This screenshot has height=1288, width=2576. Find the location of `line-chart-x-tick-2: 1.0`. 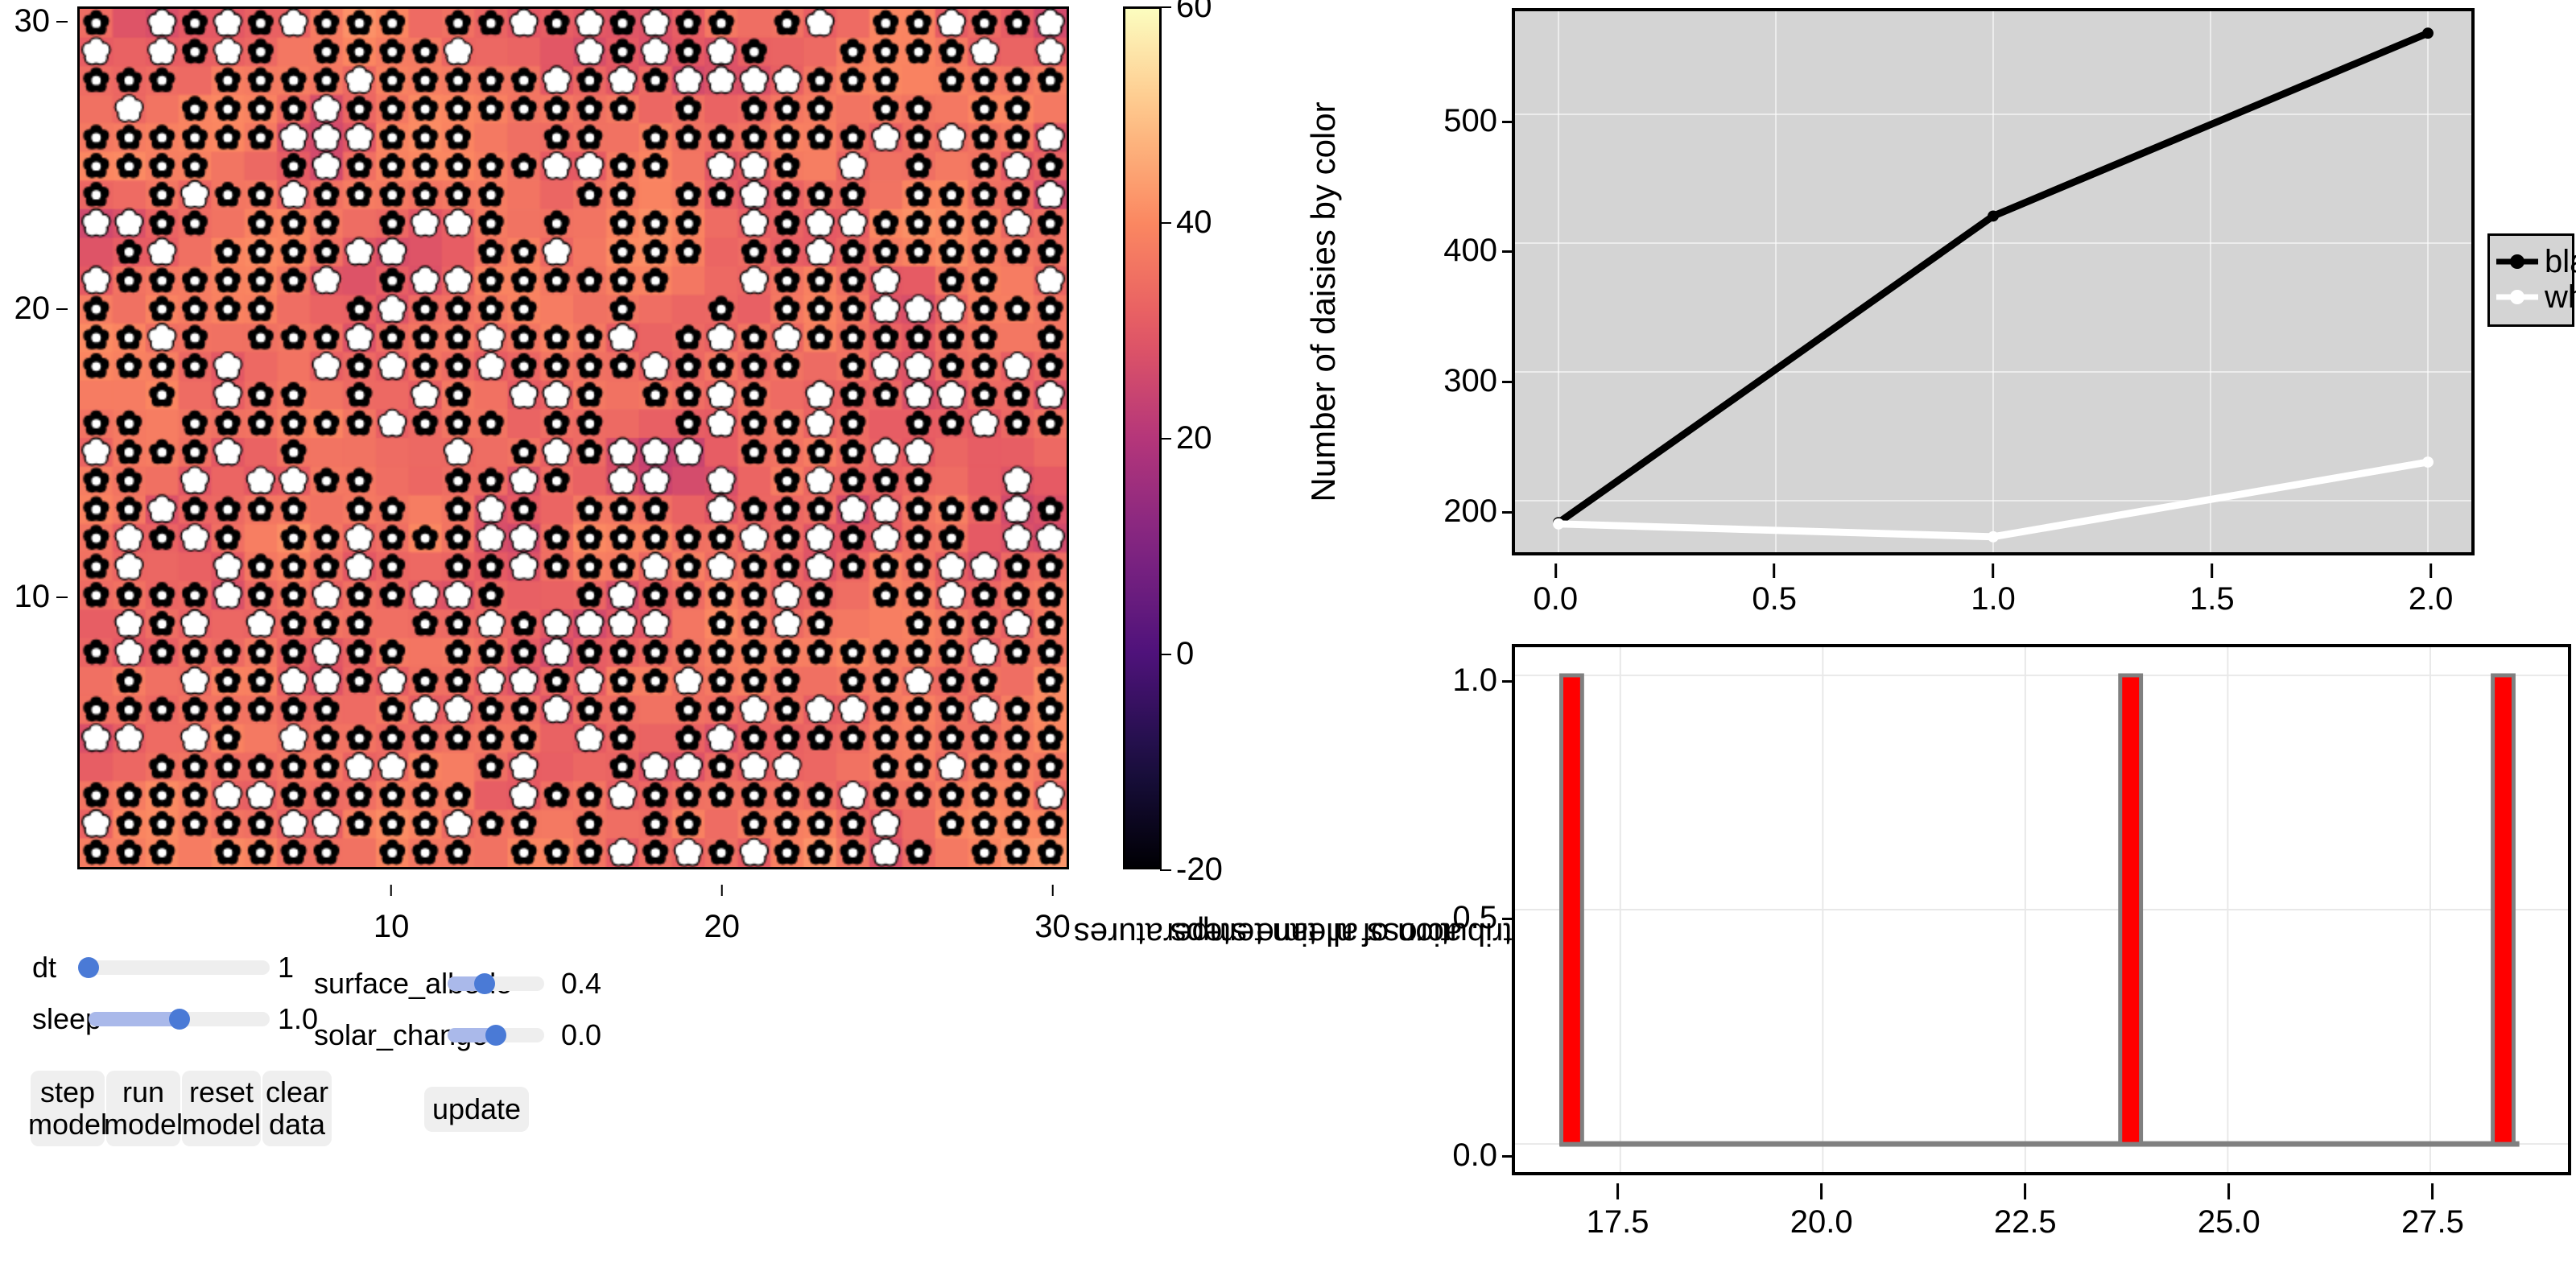

line-chart-x-tick-2: 1.0 is located at coordinates (1993, 590).